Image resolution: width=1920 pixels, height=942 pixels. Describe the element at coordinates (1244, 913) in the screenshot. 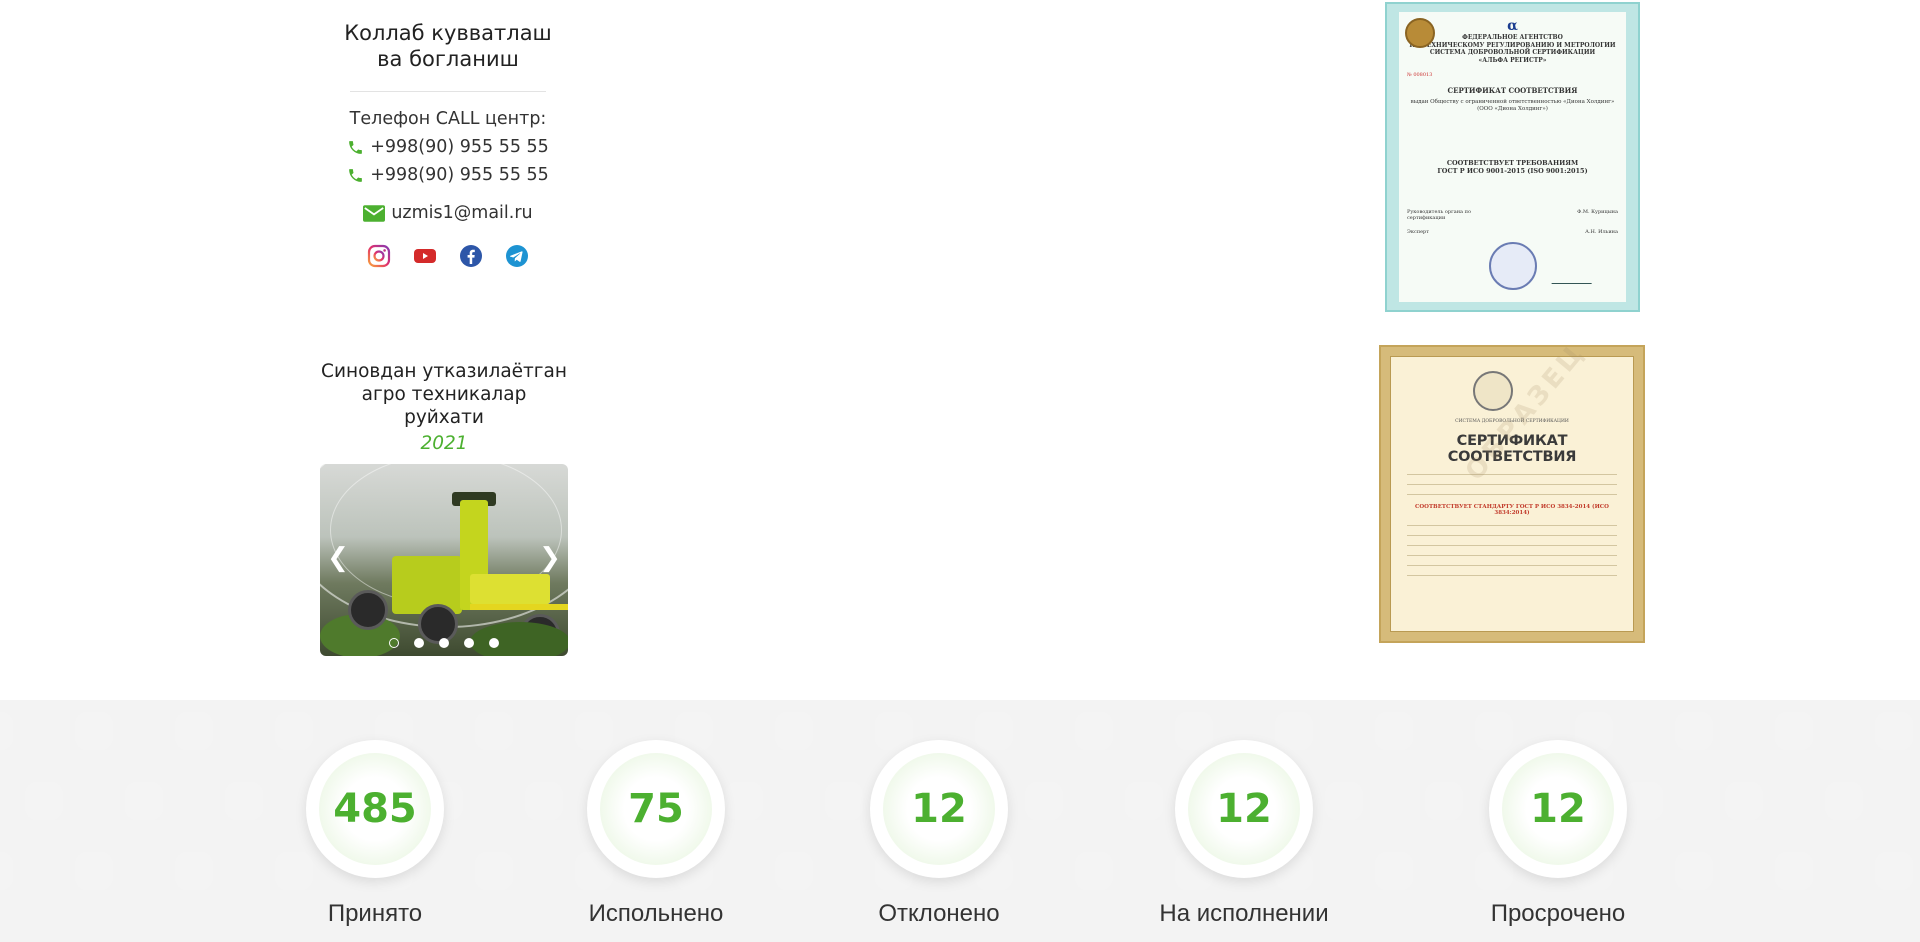

I see `stat-label: На исполнении` at that location.